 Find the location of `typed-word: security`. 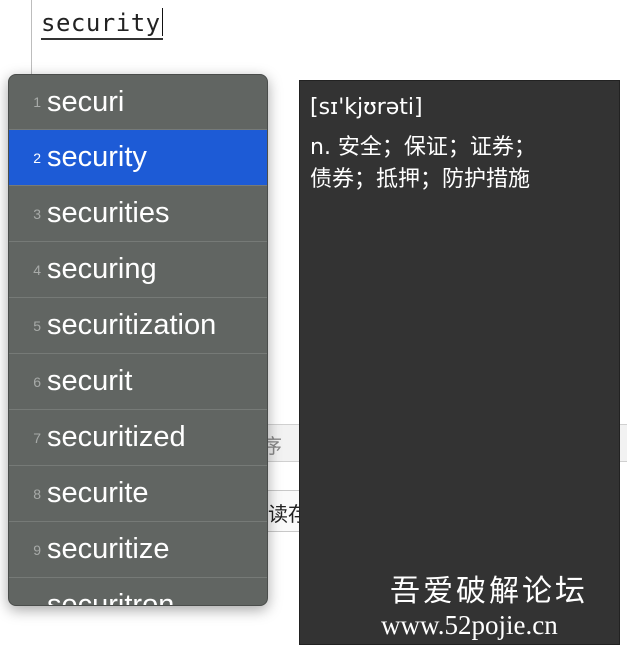

typed-word: security is located at coordinates (102, 24).